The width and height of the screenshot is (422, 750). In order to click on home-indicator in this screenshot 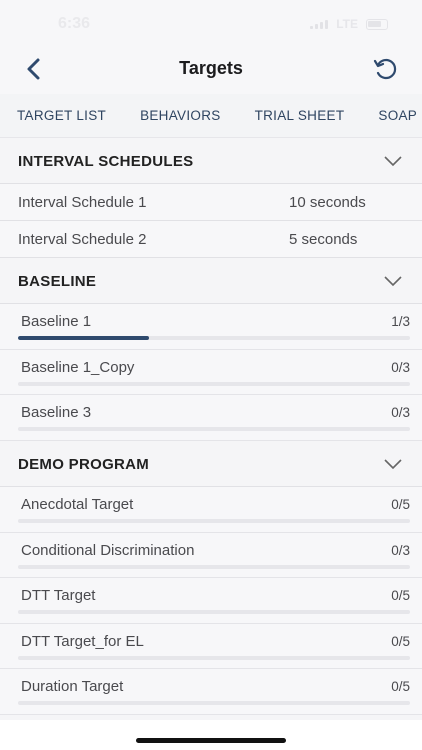, I will do `click(211, 740)`.